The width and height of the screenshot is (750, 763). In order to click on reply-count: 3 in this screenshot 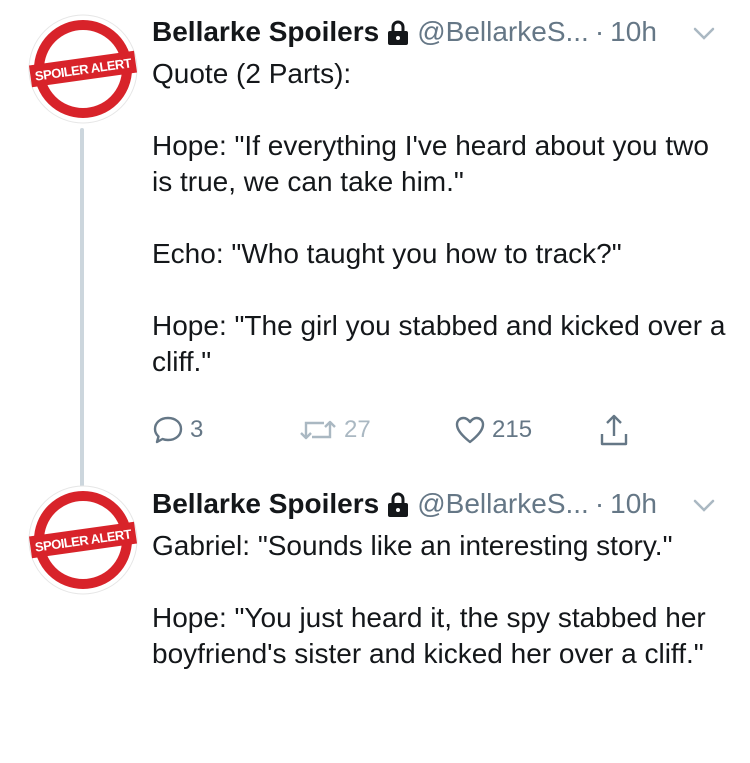, I will do `click(197, 429)`.